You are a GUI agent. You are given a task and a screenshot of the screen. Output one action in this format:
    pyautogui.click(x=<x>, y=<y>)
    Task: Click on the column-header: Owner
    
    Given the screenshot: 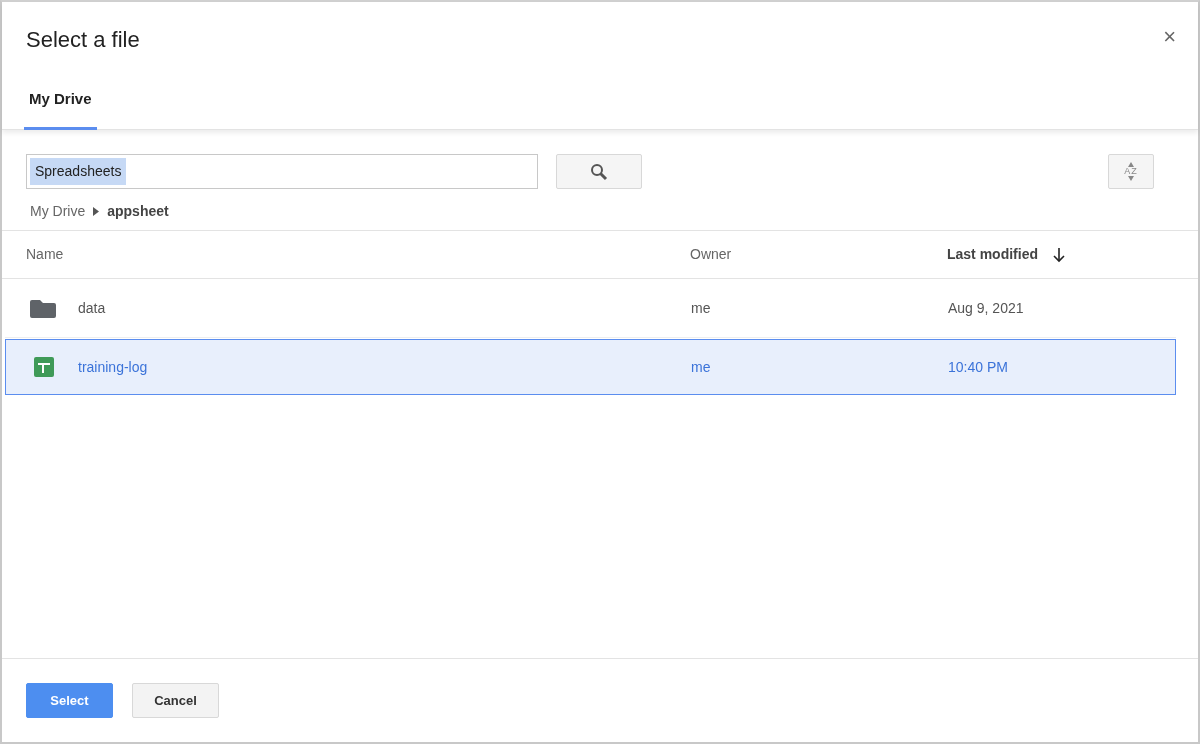 What is the action you would take?
    pyautogui.click(x=711, y=254)
    